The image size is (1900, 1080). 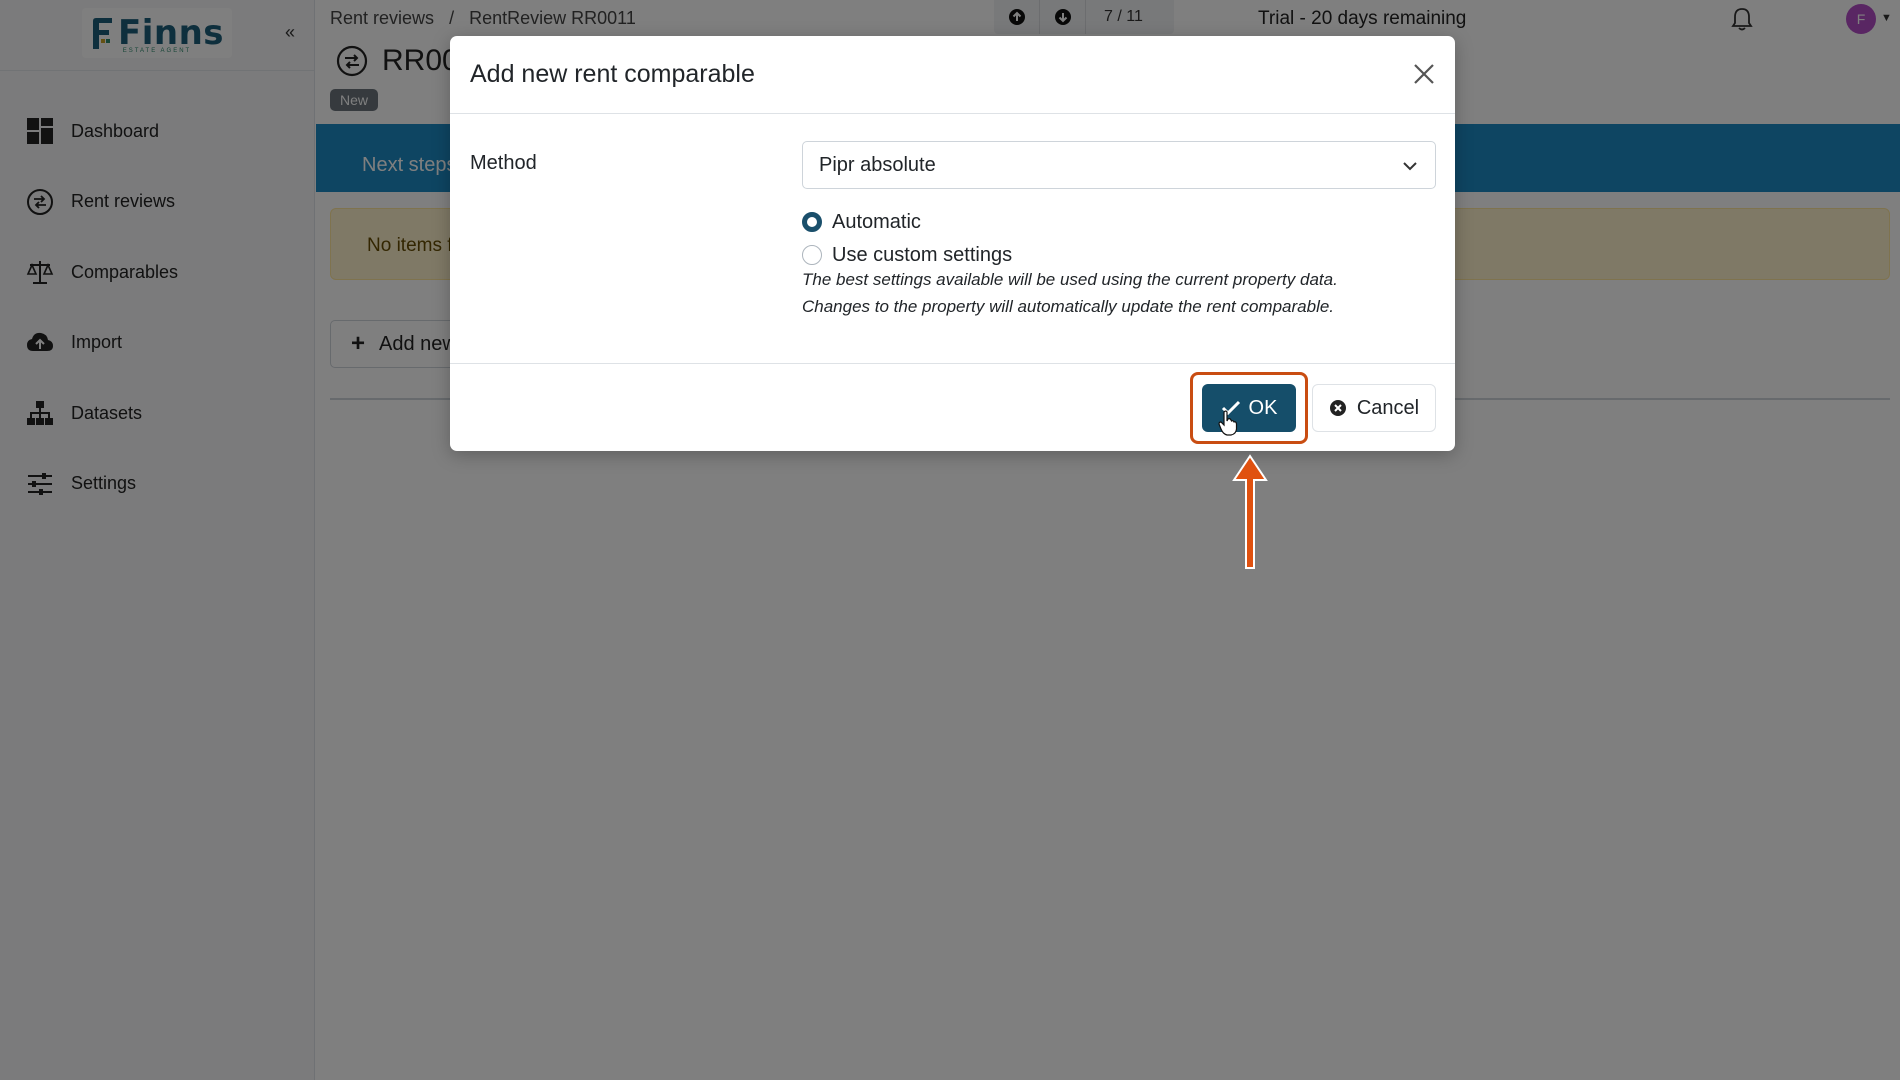 What do you see at coordinates (922, 254) in the screenshot?
I see `radio-label: Use custom settings` at bounding box center [922, 254].